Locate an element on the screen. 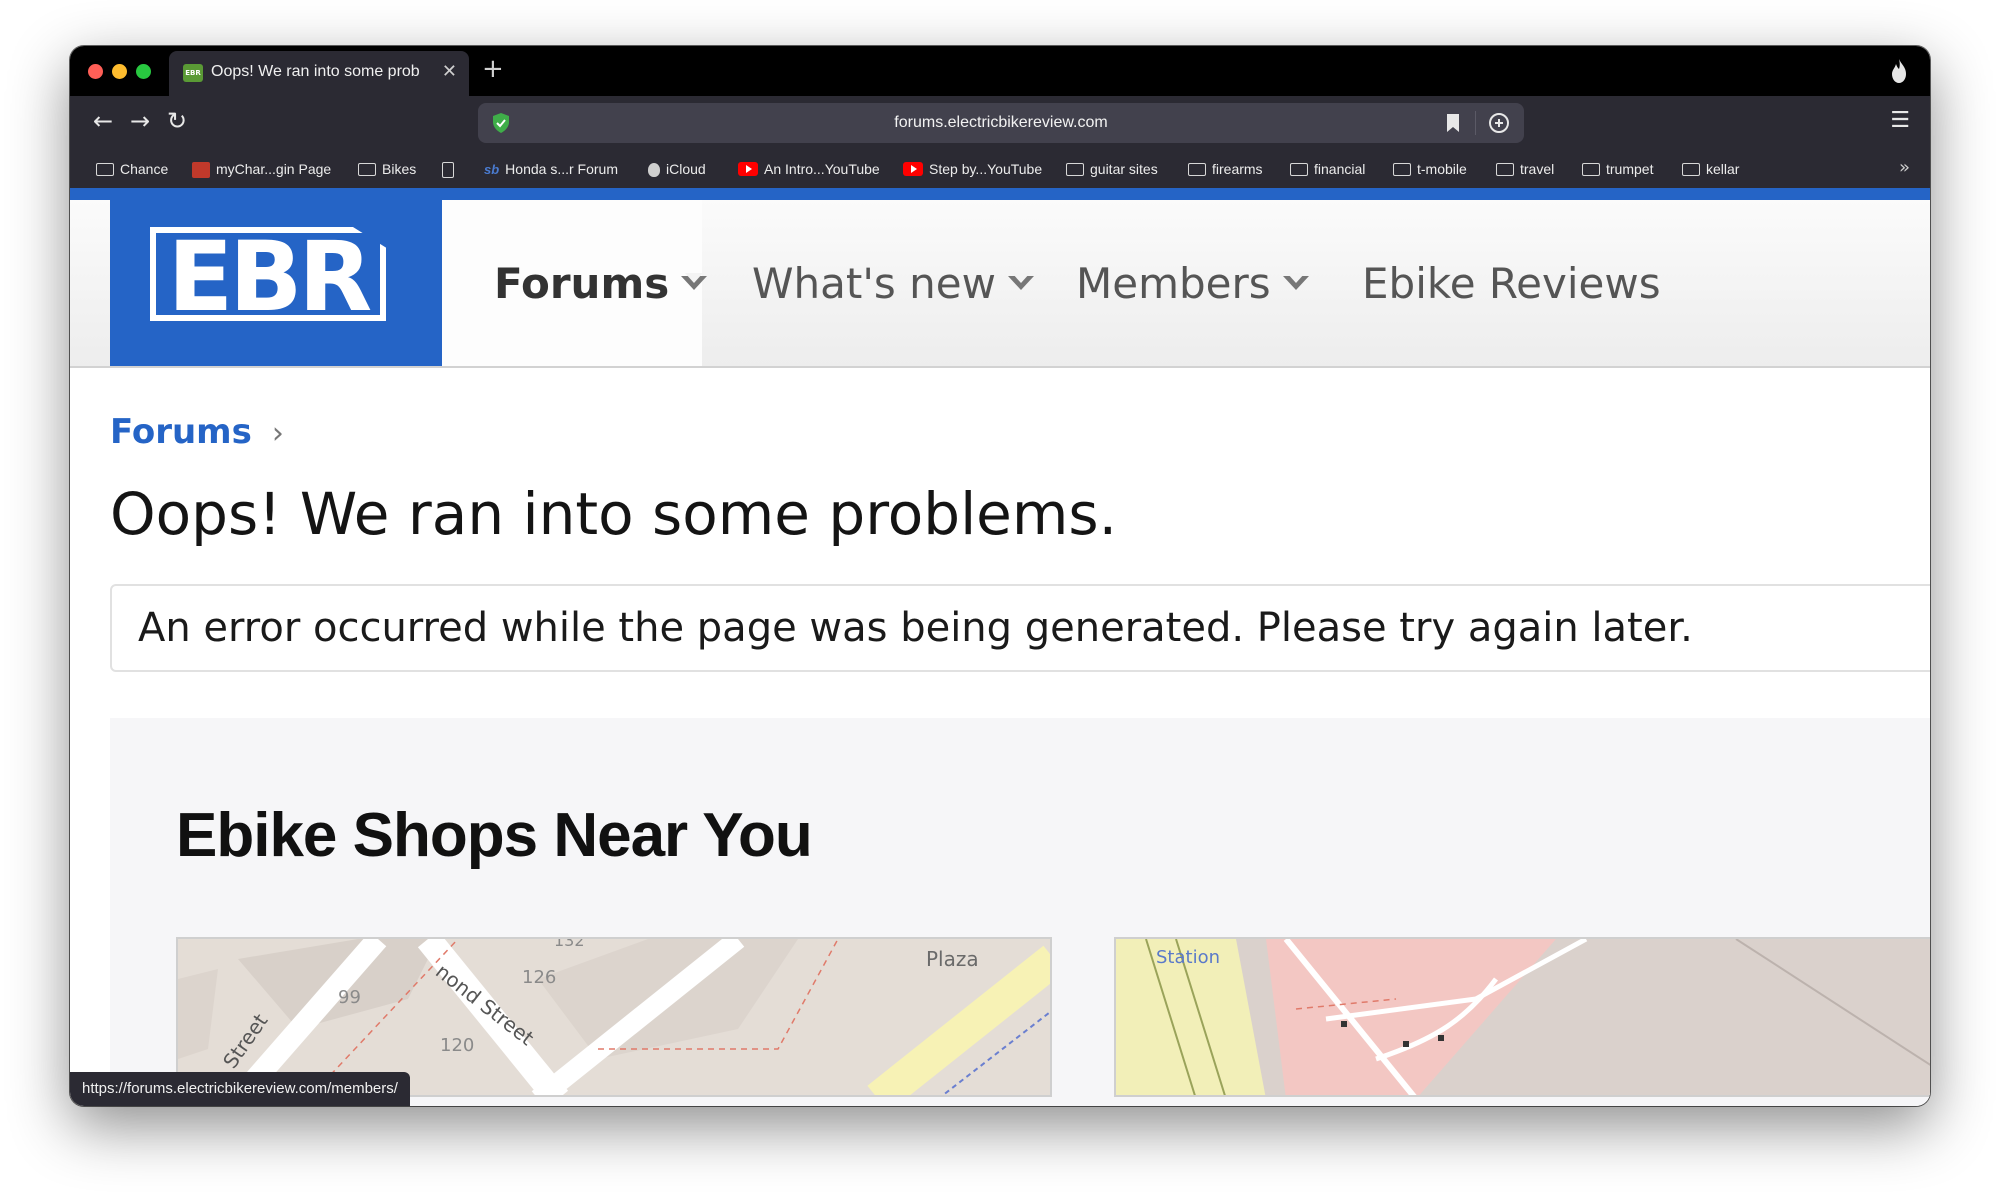 This screenshot has width=2000, height=1199. apple-icon is located at coordinates (654, 170).